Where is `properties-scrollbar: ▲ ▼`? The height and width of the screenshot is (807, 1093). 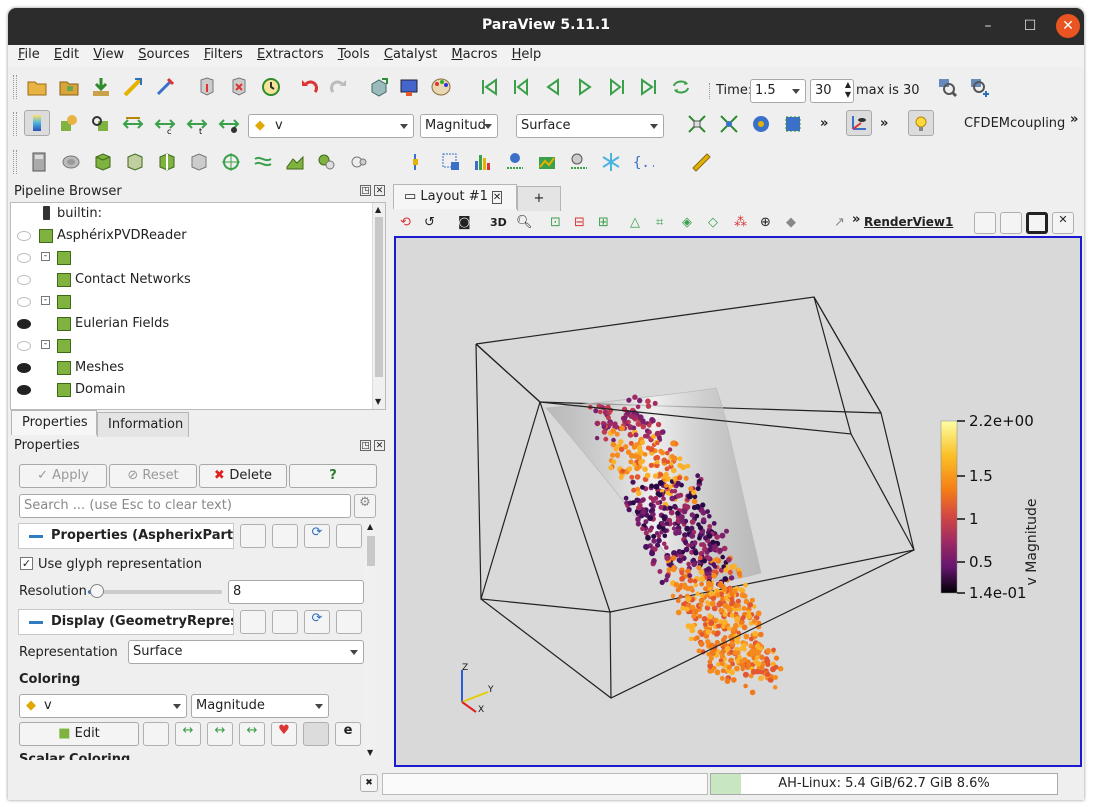
properties-scrollbar: ▲ ▼ is located at coordinates (371, 642).